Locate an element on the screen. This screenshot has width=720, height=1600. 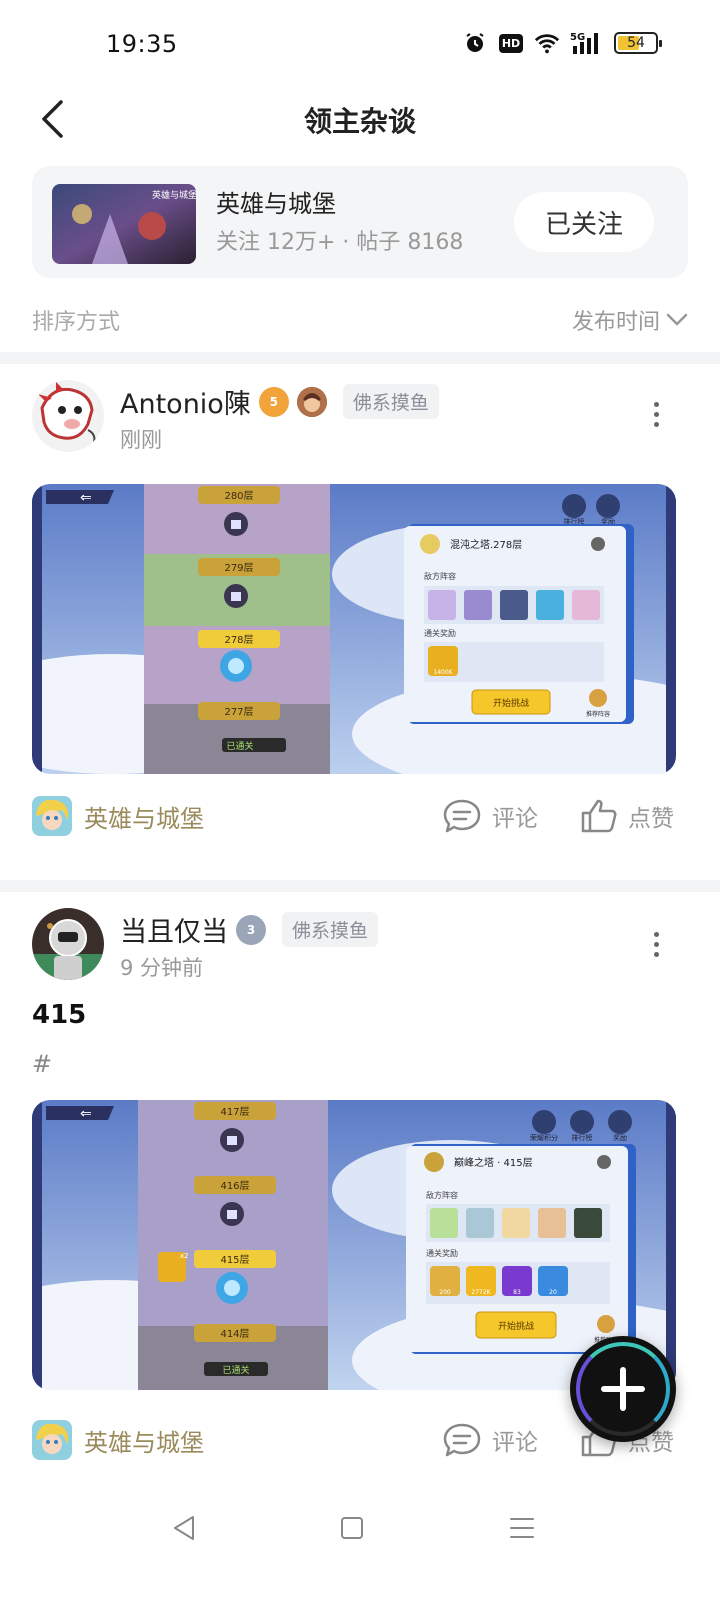
status-bar: 19:35 HD 5G 54 is located at coordinates (360, 45).